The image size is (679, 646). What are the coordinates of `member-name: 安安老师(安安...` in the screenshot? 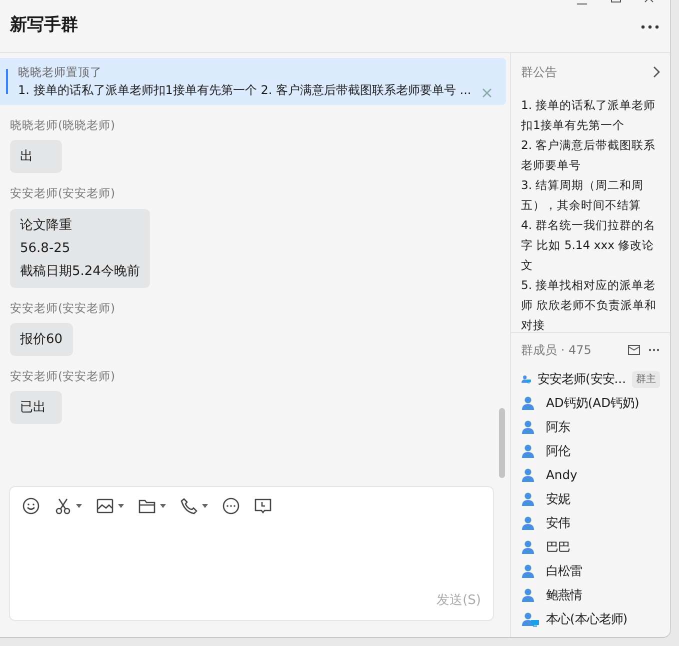 It's located at (581, 379).